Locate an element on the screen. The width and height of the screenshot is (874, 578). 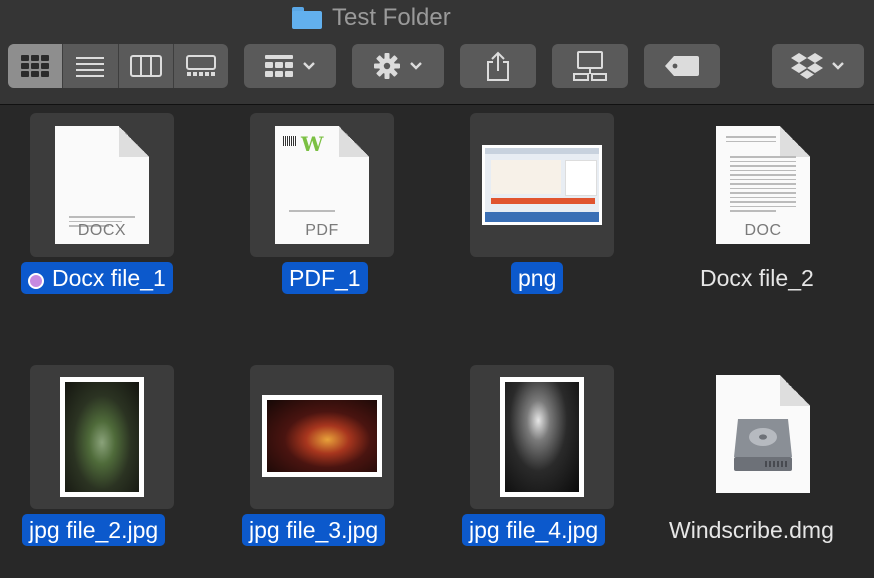
purple-tag-icon is located at coordinates (36, 281).